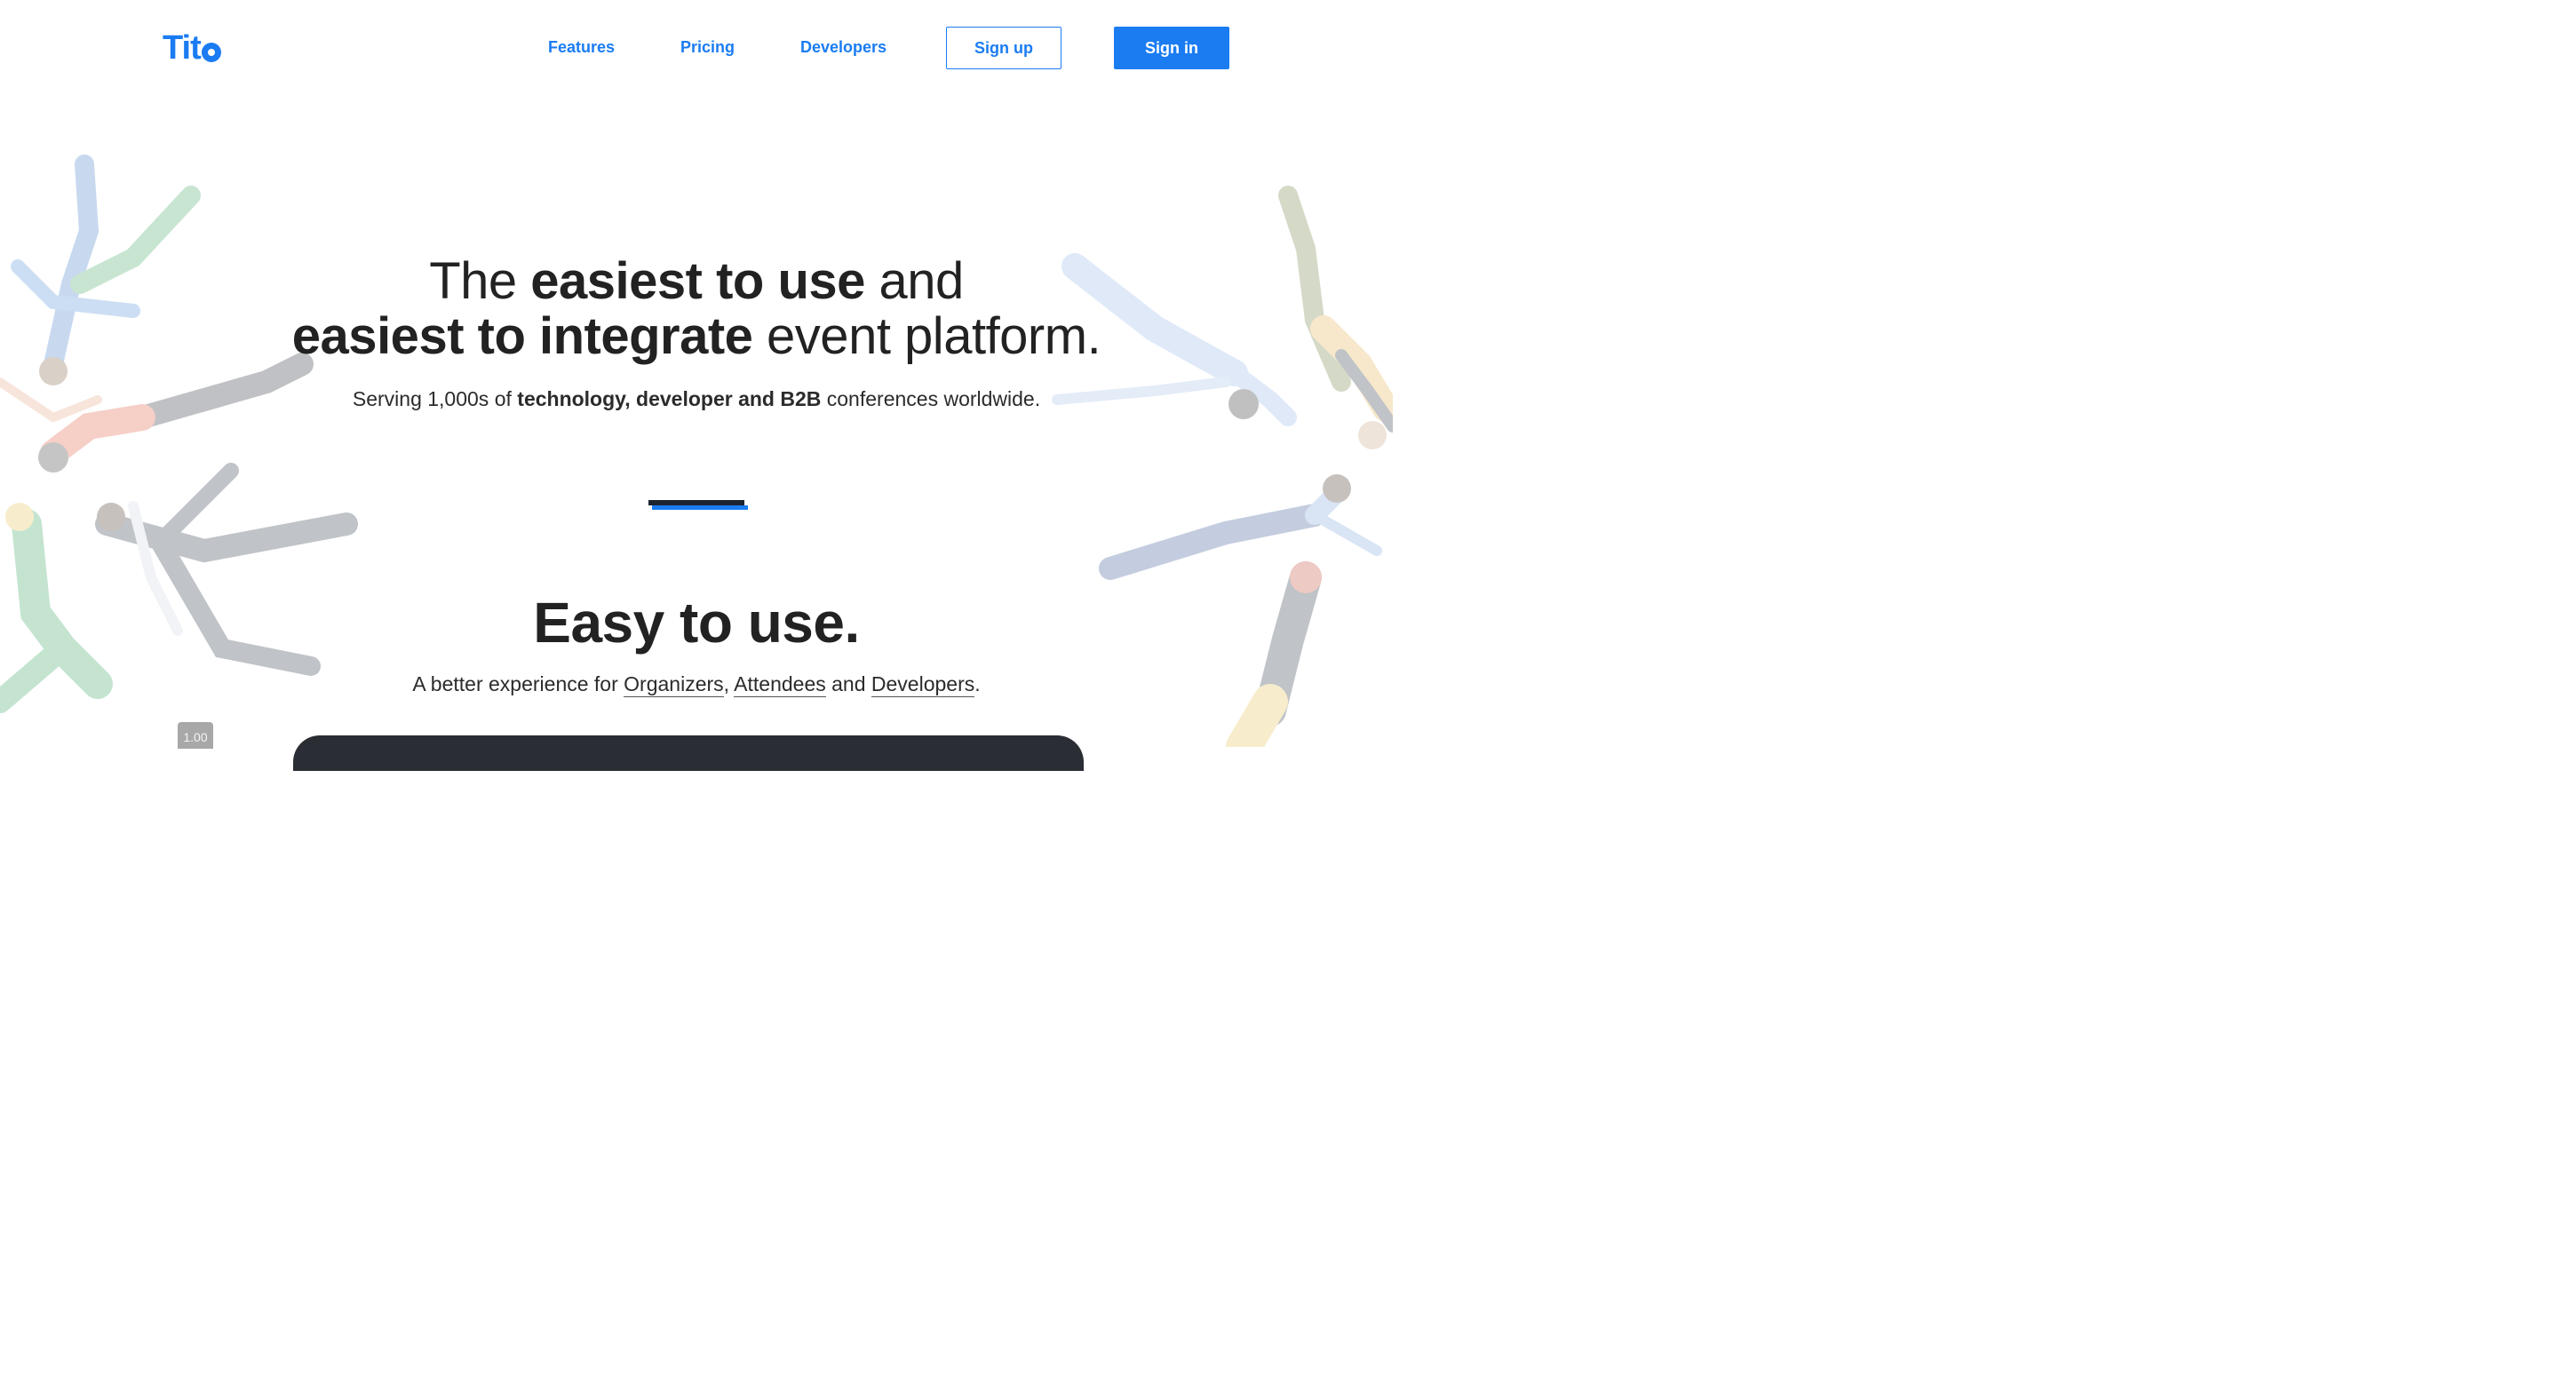 This screenshot has width=2576, height=1382. Describe the element at coordinates (923, 684) in the screenshot. I see `developers-link: Developers` at that location.